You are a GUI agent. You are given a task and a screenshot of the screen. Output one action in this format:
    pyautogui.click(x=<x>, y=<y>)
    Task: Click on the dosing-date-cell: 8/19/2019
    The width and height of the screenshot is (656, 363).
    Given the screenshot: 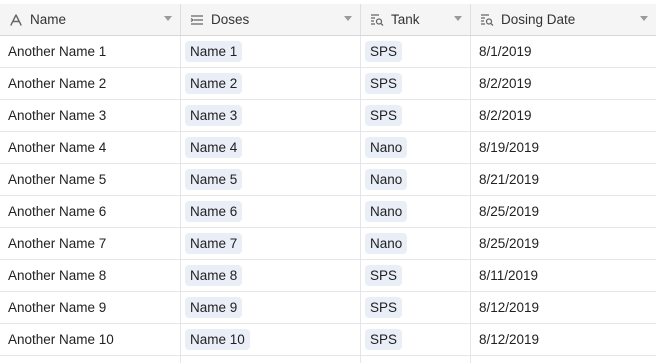 What is the action you would take?
    pyautogui.click(x=563, y=147)
    